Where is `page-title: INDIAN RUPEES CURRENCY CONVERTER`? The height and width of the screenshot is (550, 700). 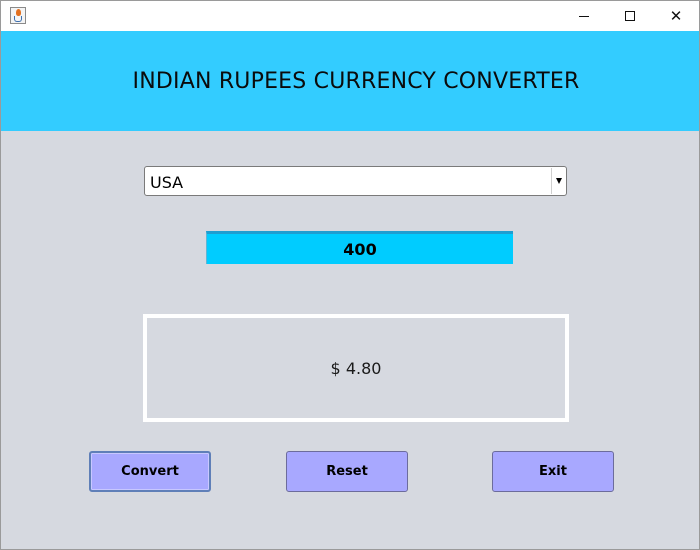
page-title: INDIAN RUPEES CURRENCY CONVERTER is located at coordinates (356, 81).